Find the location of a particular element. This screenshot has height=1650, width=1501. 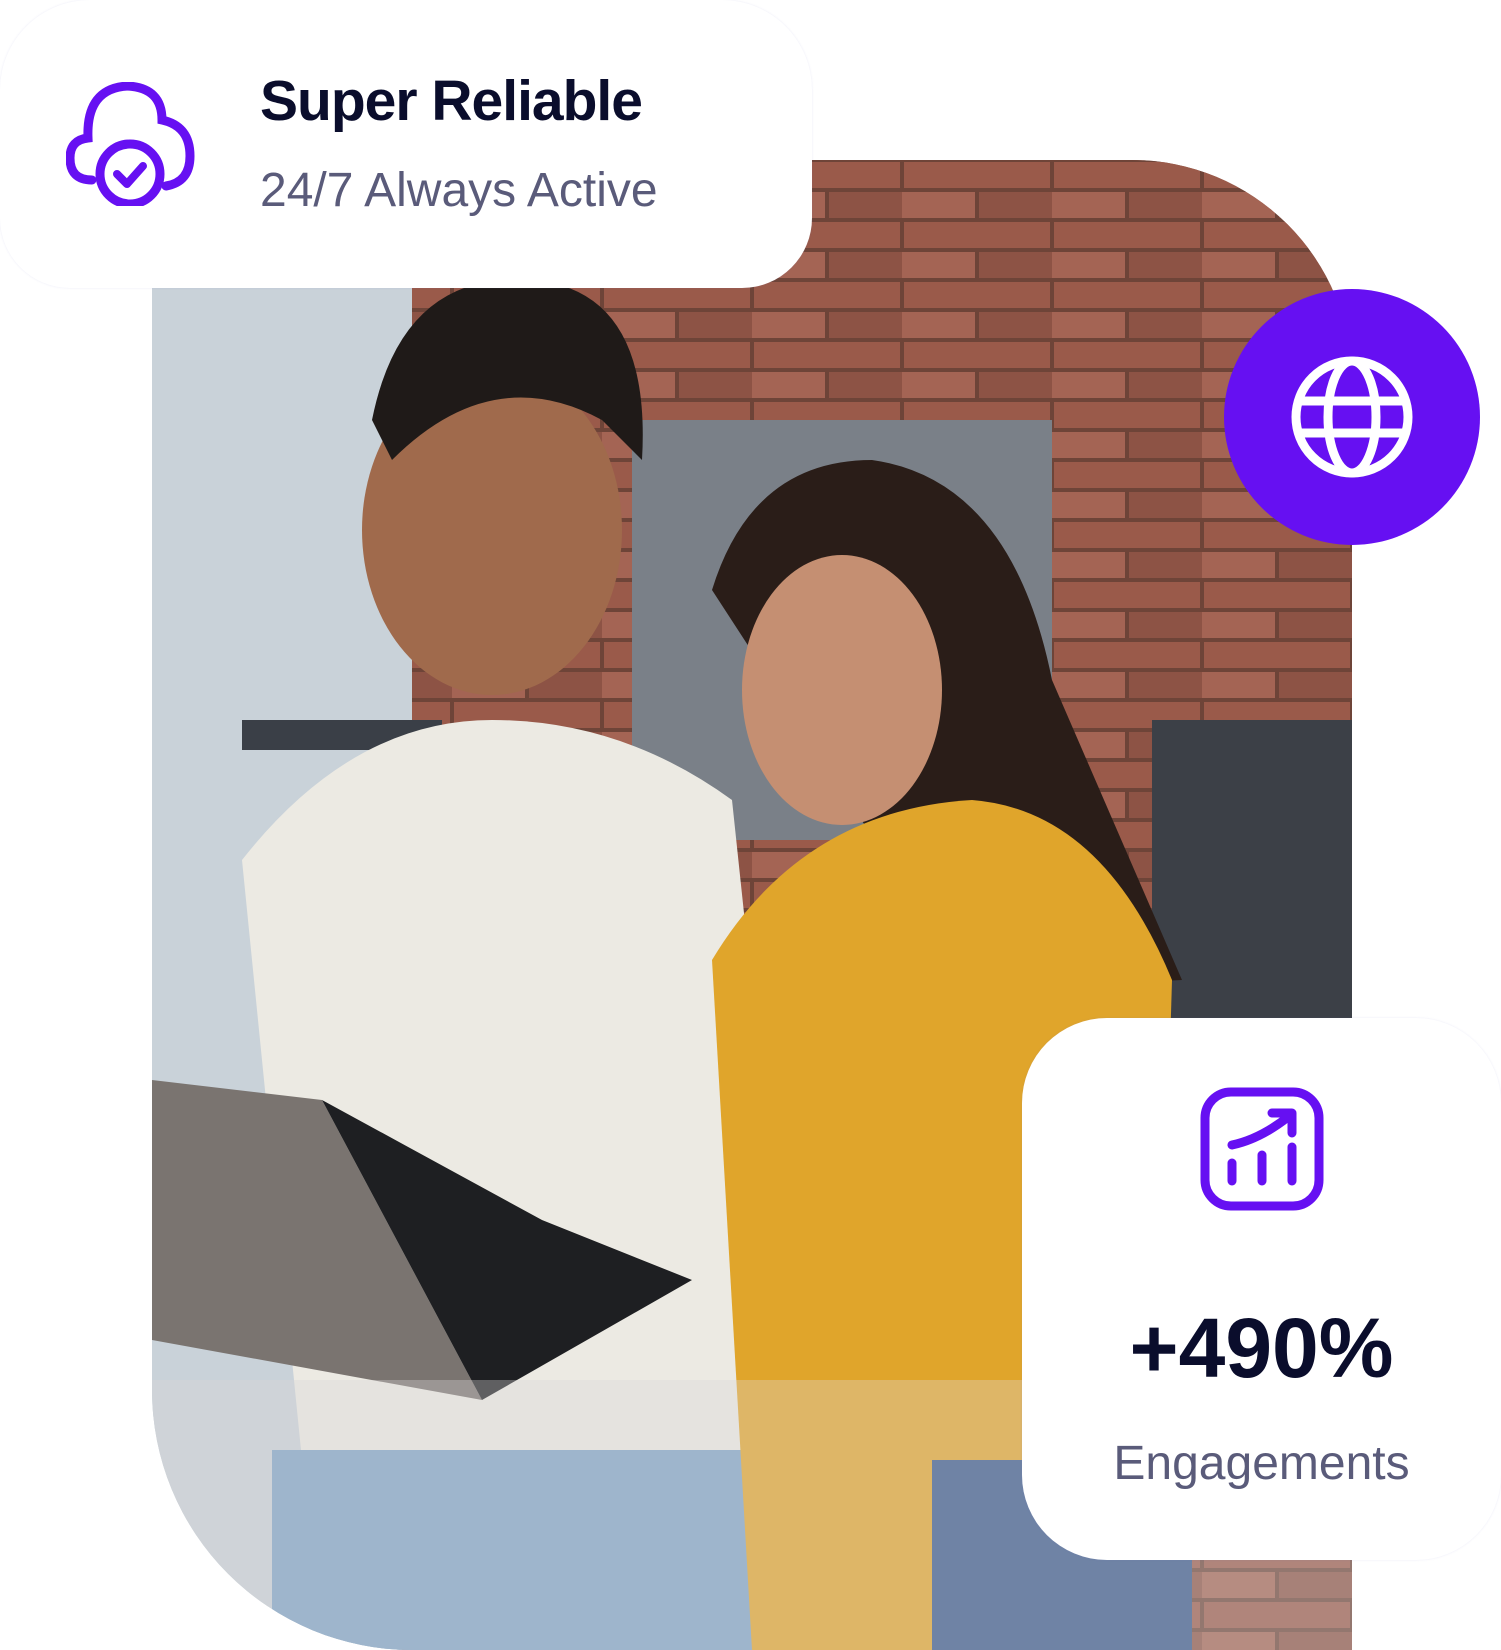

engagement-label: Engagements is located at coordinates (1261, 1463).